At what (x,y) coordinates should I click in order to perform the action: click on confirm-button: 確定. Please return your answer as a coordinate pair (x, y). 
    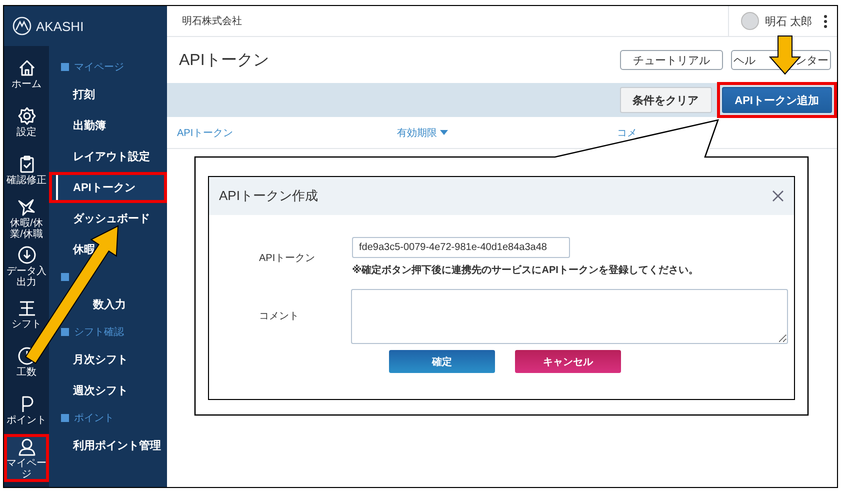
    Looking at the image, I should click on (442, 361).